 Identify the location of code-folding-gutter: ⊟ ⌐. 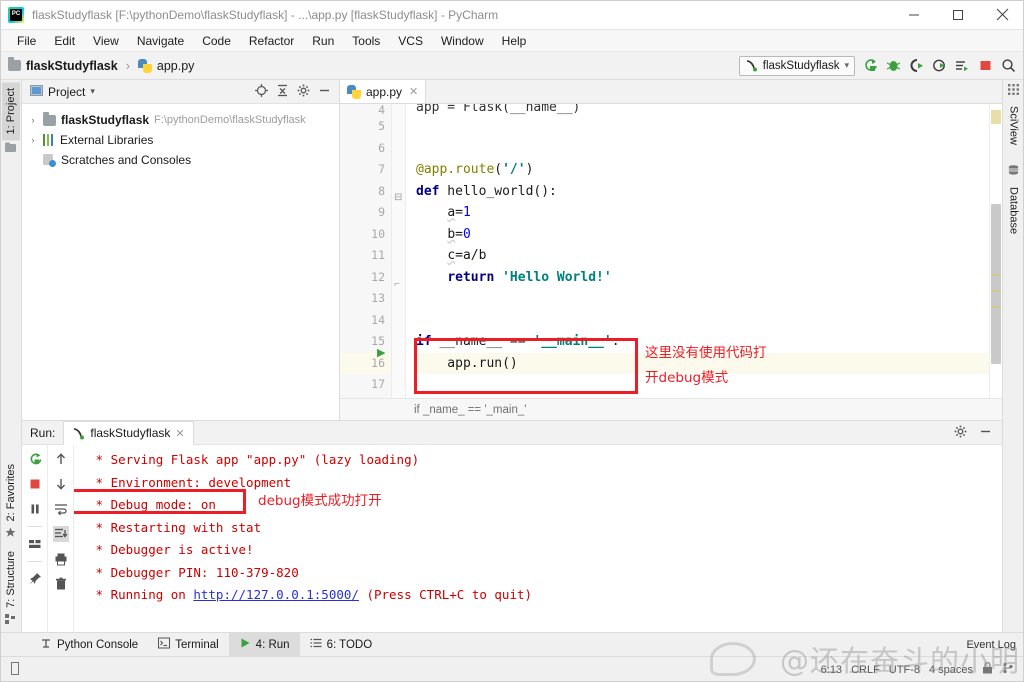
(399, 251).